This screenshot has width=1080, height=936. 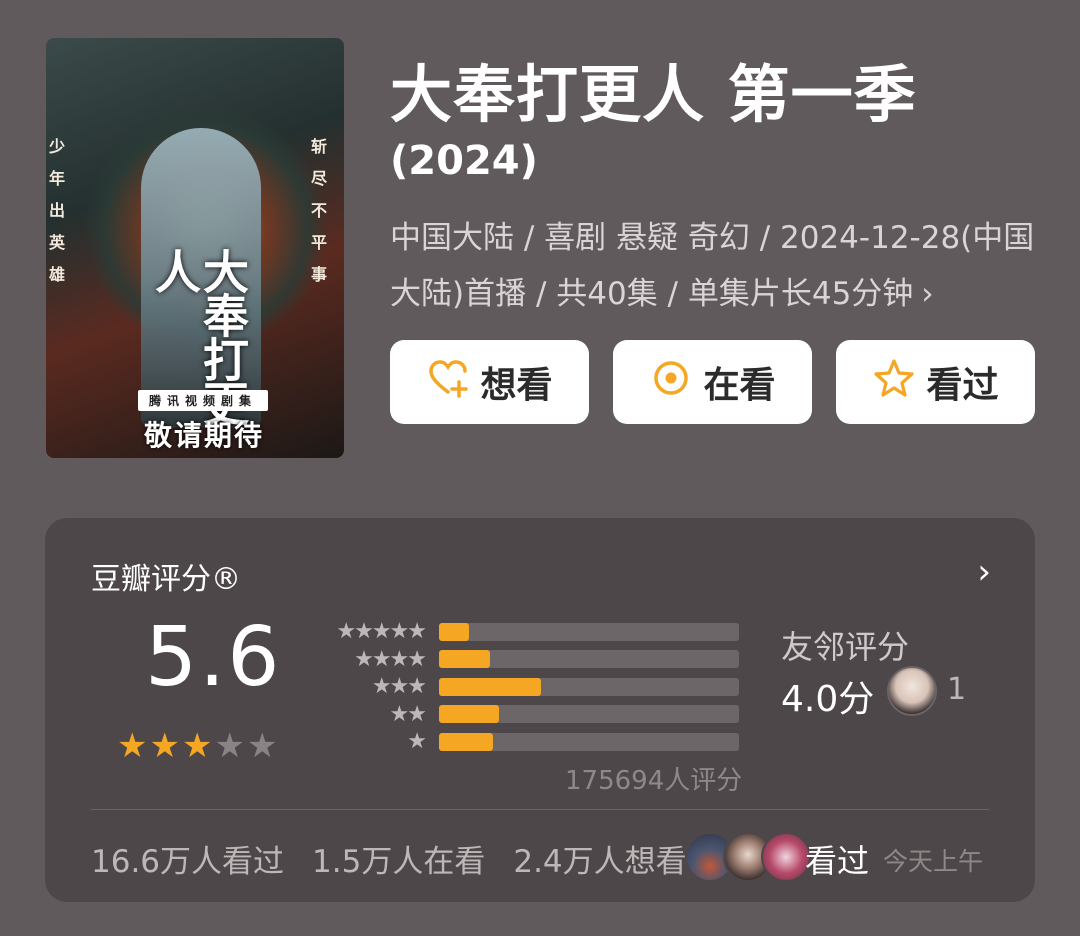 I want to click on rating-distribution: ★★★★★ ★★★★ ★★★ ★★ ★, so click(x=527, y=687).